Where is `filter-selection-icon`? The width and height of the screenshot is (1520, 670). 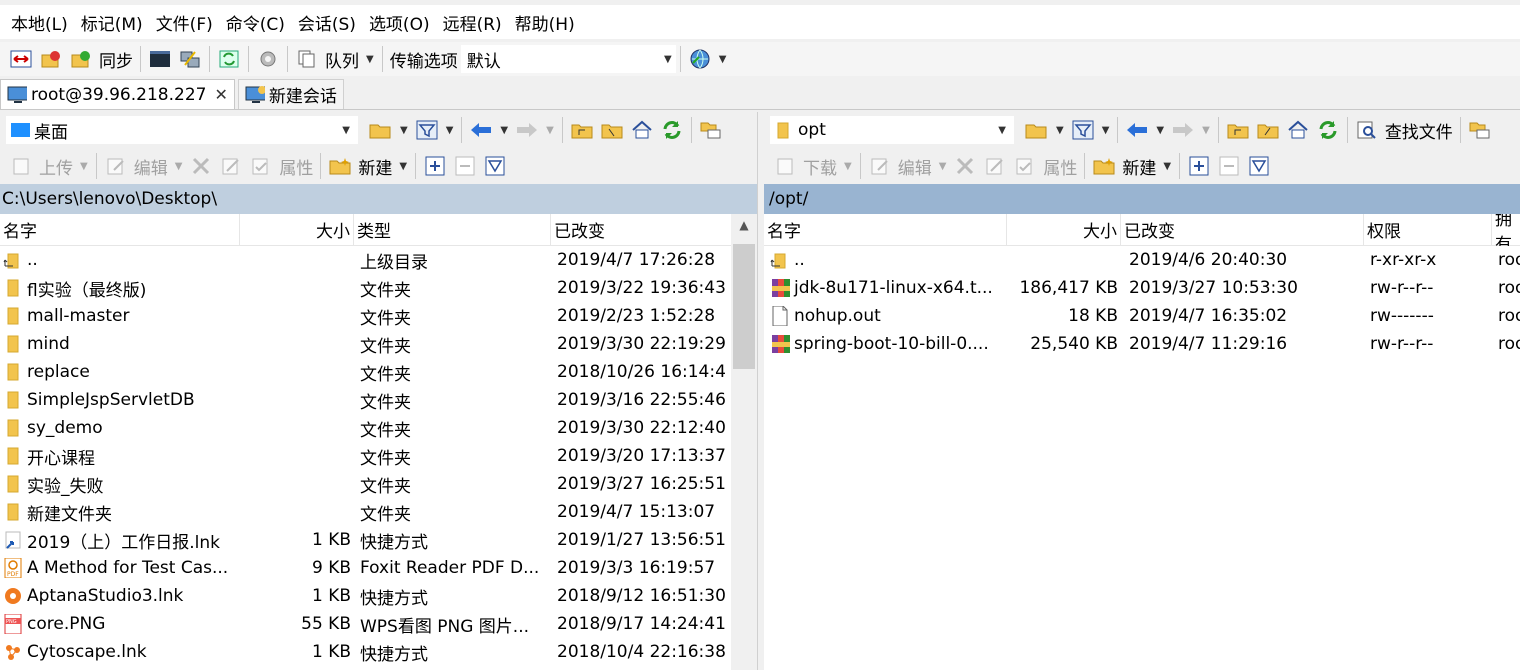
filter-selection-icon is located at coordinates (495, 166).